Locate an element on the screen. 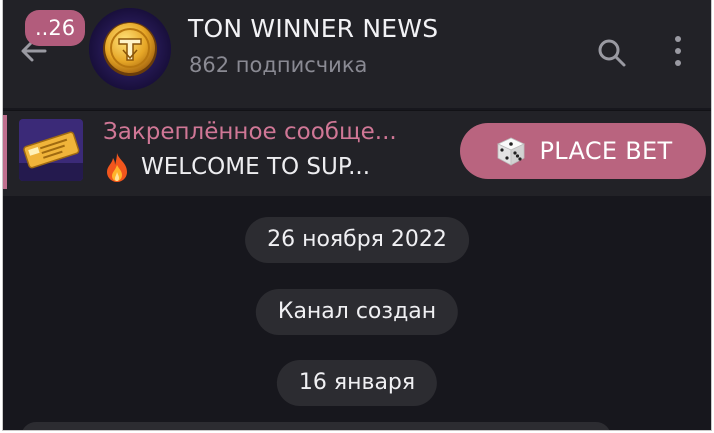  unread-badge: ..26 is located at coordinates (55, 28).